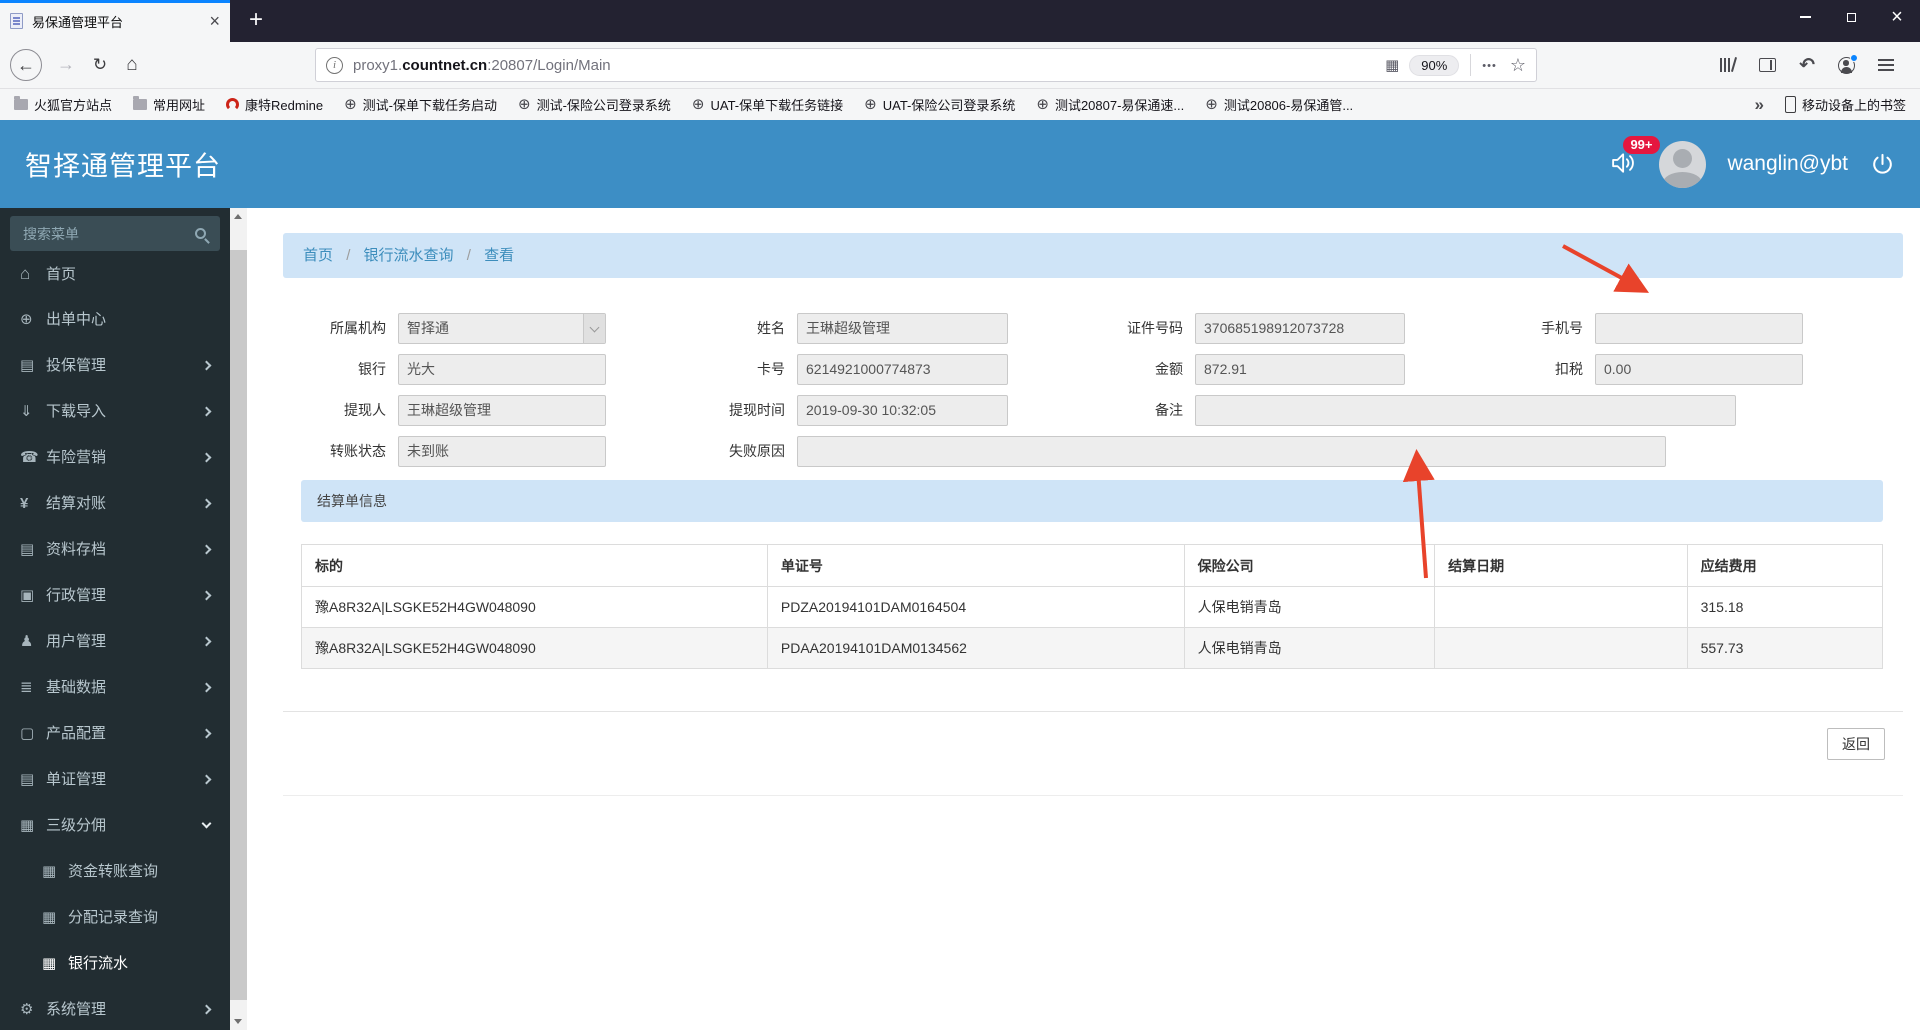  What do you see at coordinates (1300, 369) in the screenshot?
I see `amount-field: 872.91` at bounding box center [1300, 369].